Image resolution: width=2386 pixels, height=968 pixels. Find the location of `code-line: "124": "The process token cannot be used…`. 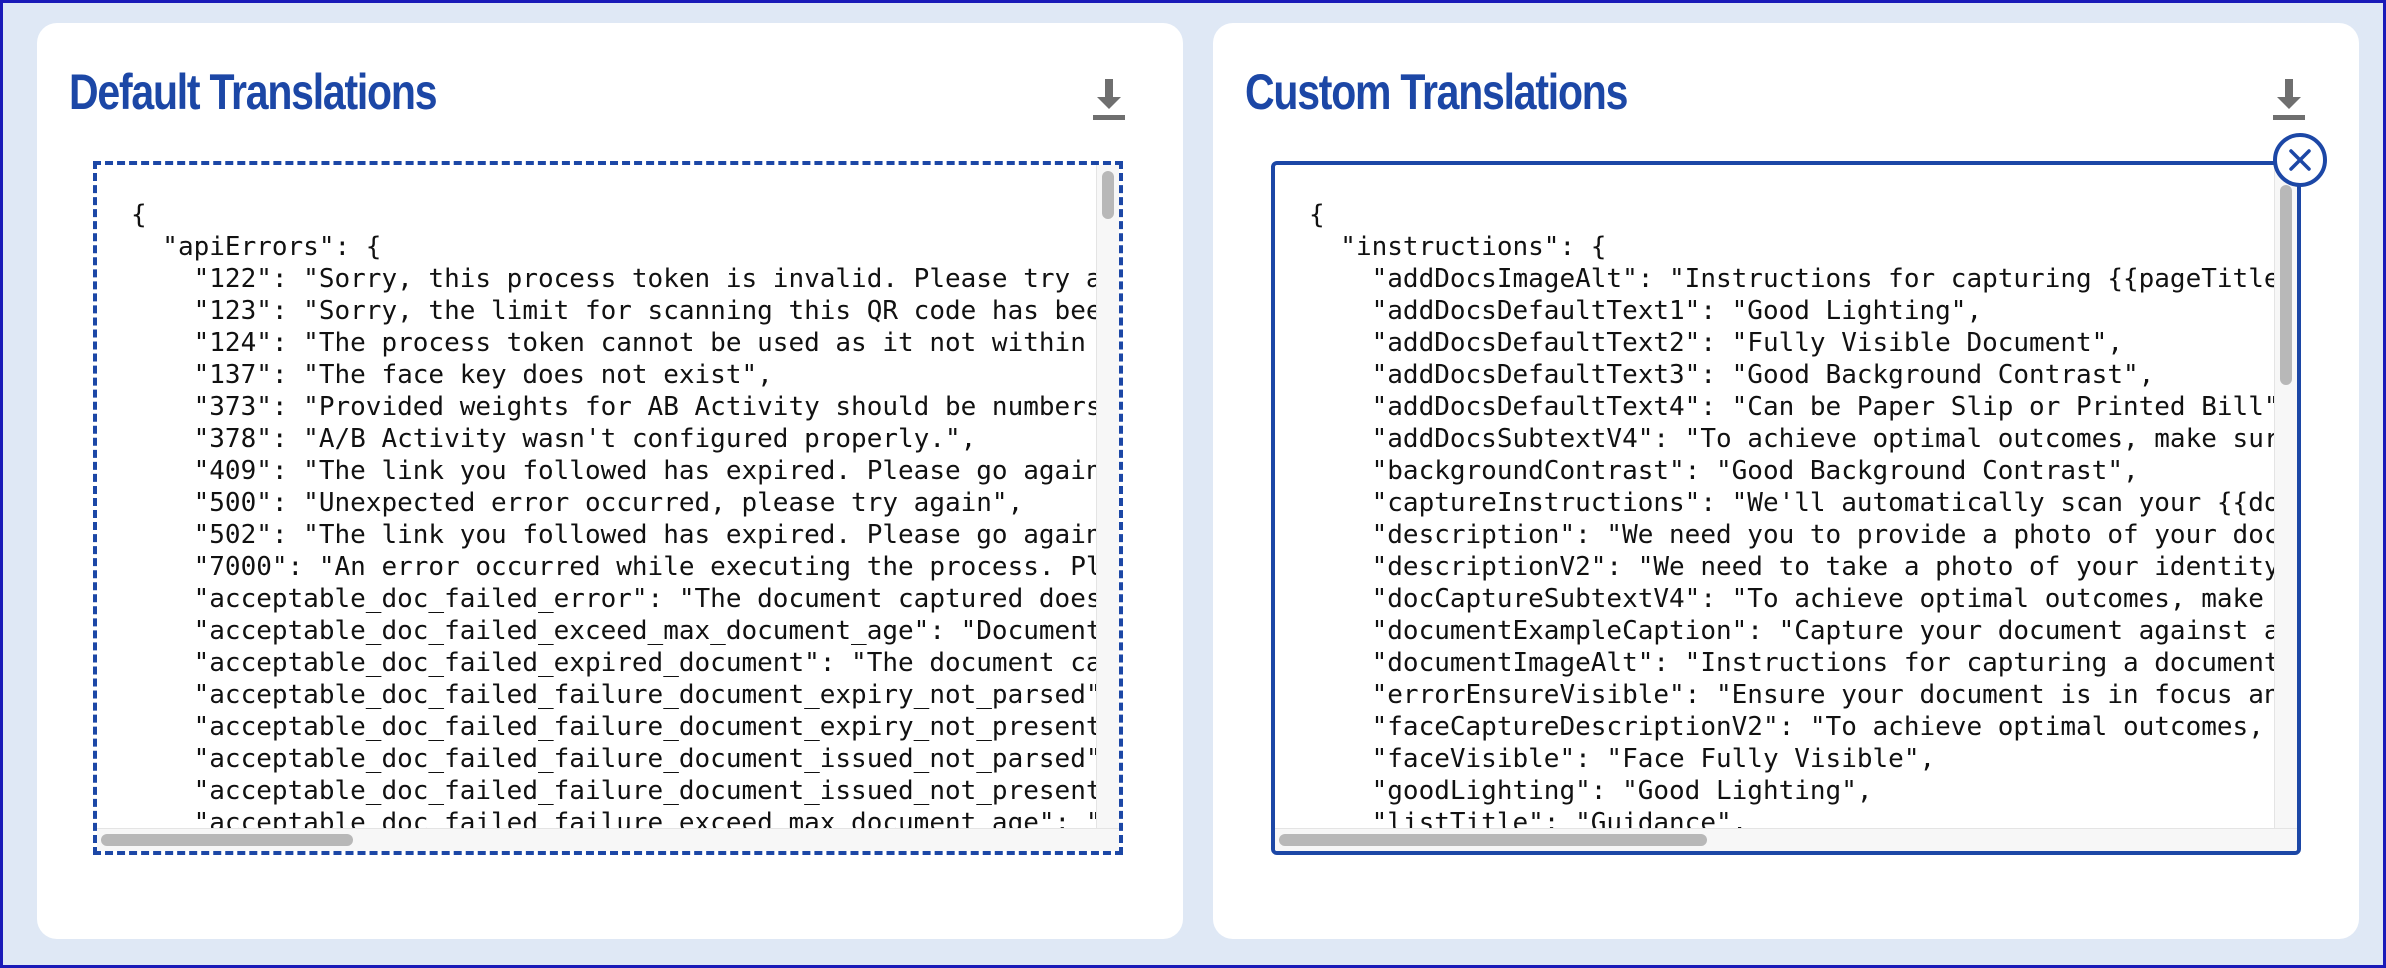

code-line: "124": "The process token cannot be used… is located at coordinates (608, 343).